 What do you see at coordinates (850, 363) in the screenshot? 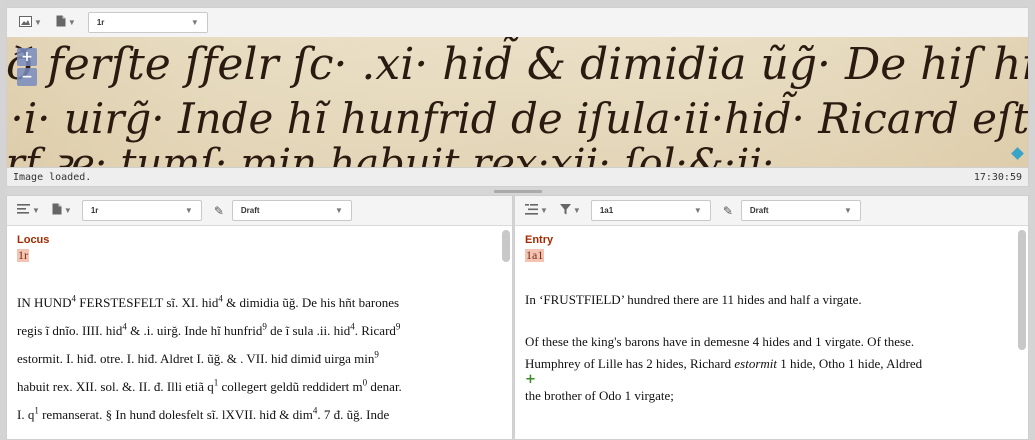
I see `translation-line: 1 hide, Otho 1 hide, Aldred` at bounding box center [850, 363].